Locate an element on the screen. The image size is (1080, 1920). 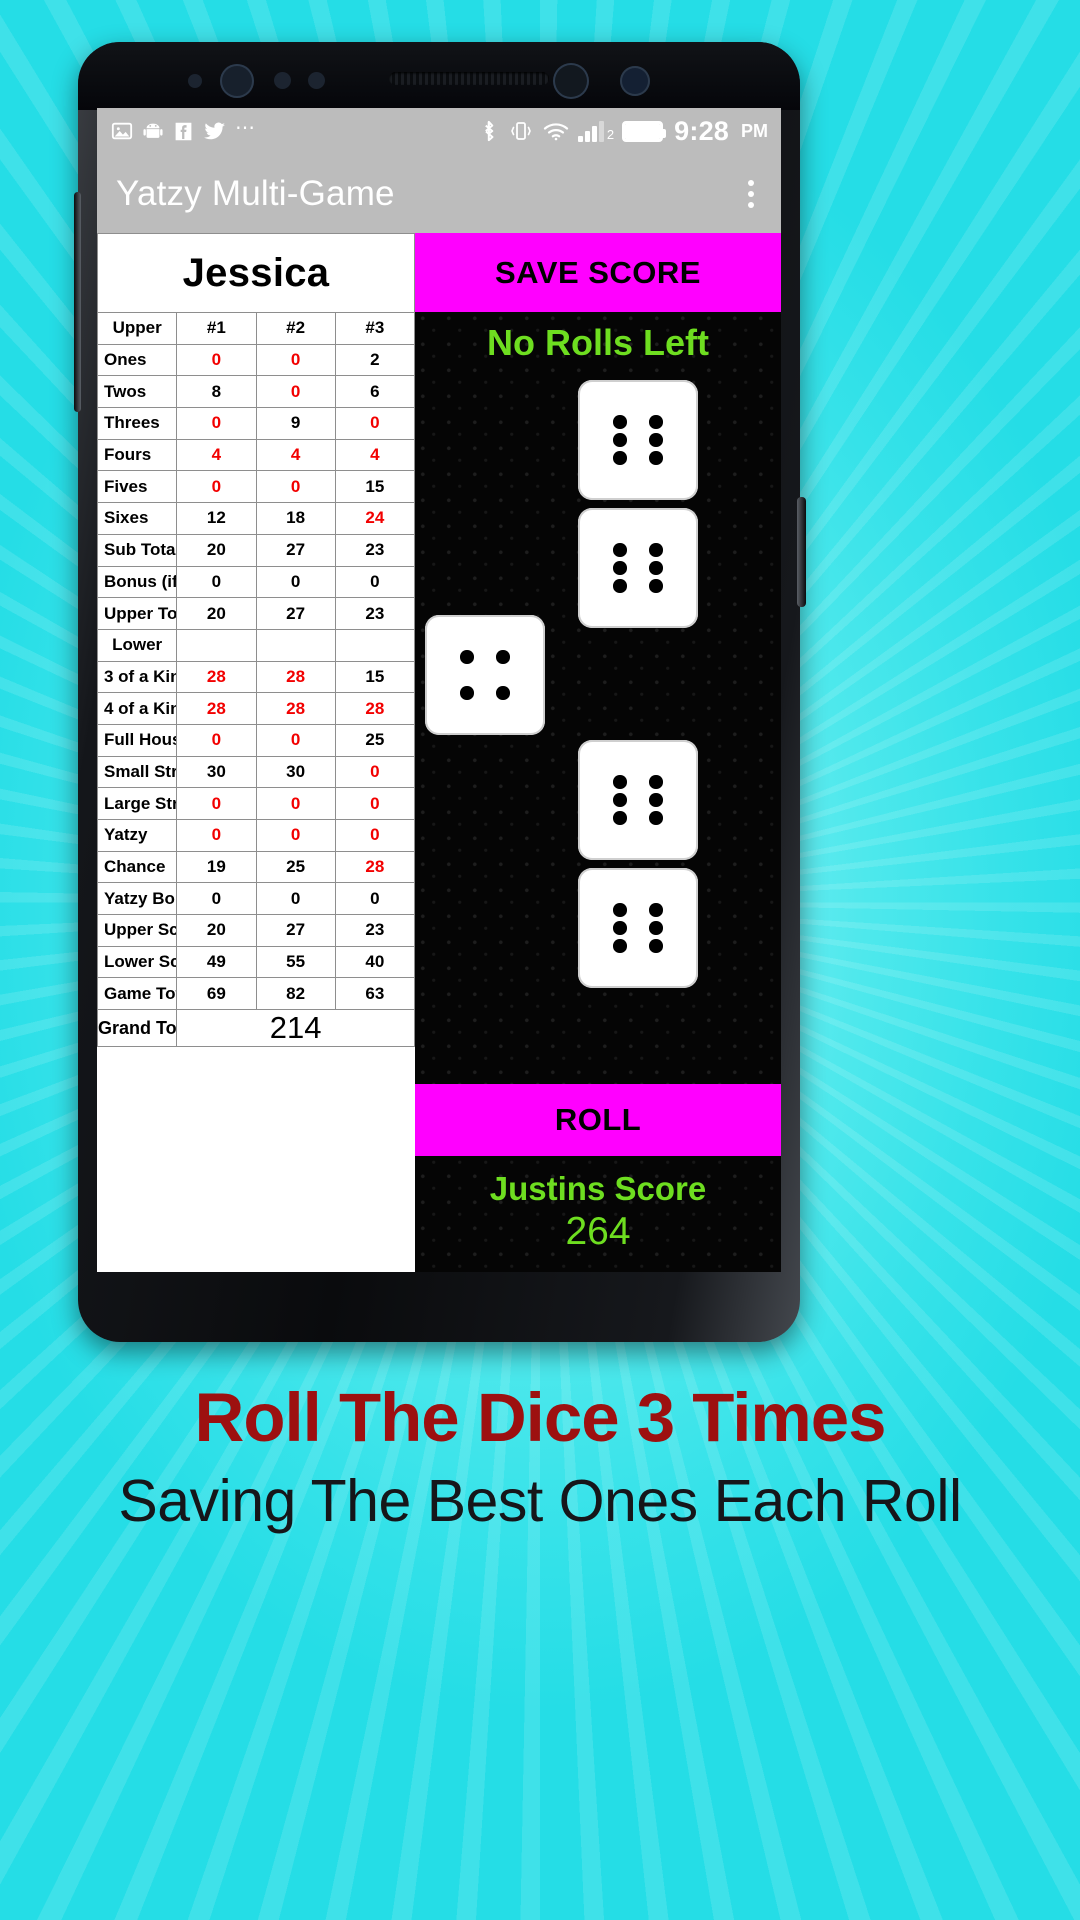
row-label: Fours is located at coordinates (137, 455).